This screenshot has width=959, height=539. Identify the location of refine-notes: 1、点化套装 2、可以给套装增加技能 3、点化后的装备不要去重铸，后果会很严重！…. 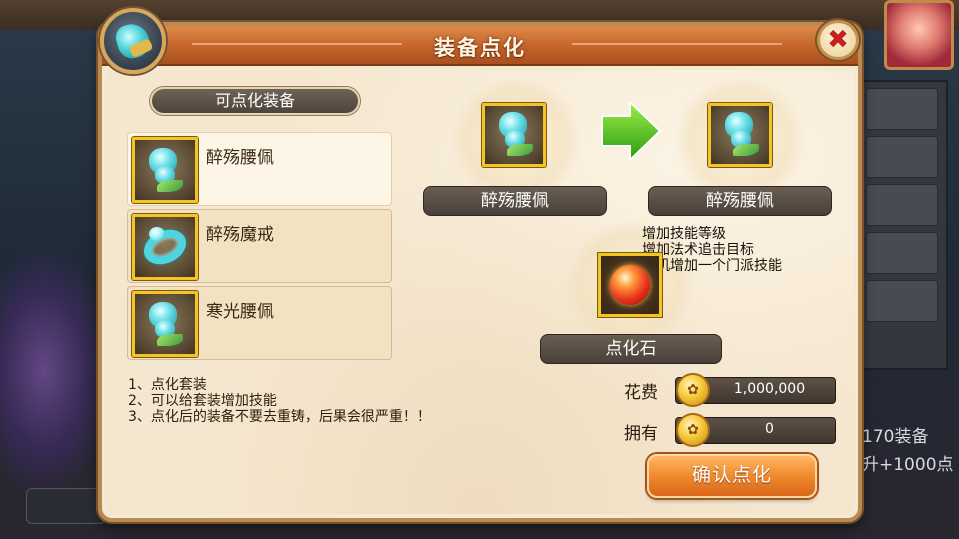
(279, 401).